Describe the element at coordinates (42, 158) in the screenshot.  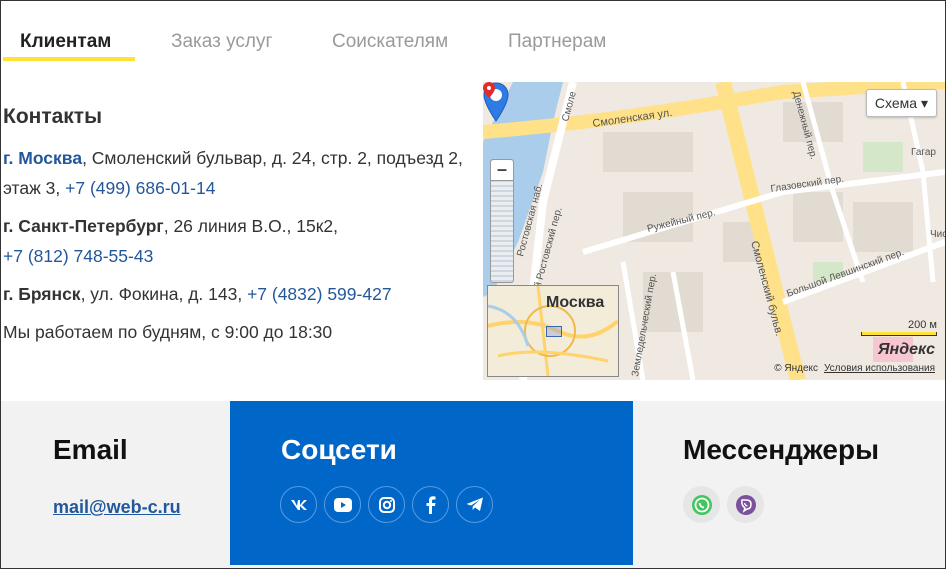
I see `moscow-city-link: г. Москва` at that location.